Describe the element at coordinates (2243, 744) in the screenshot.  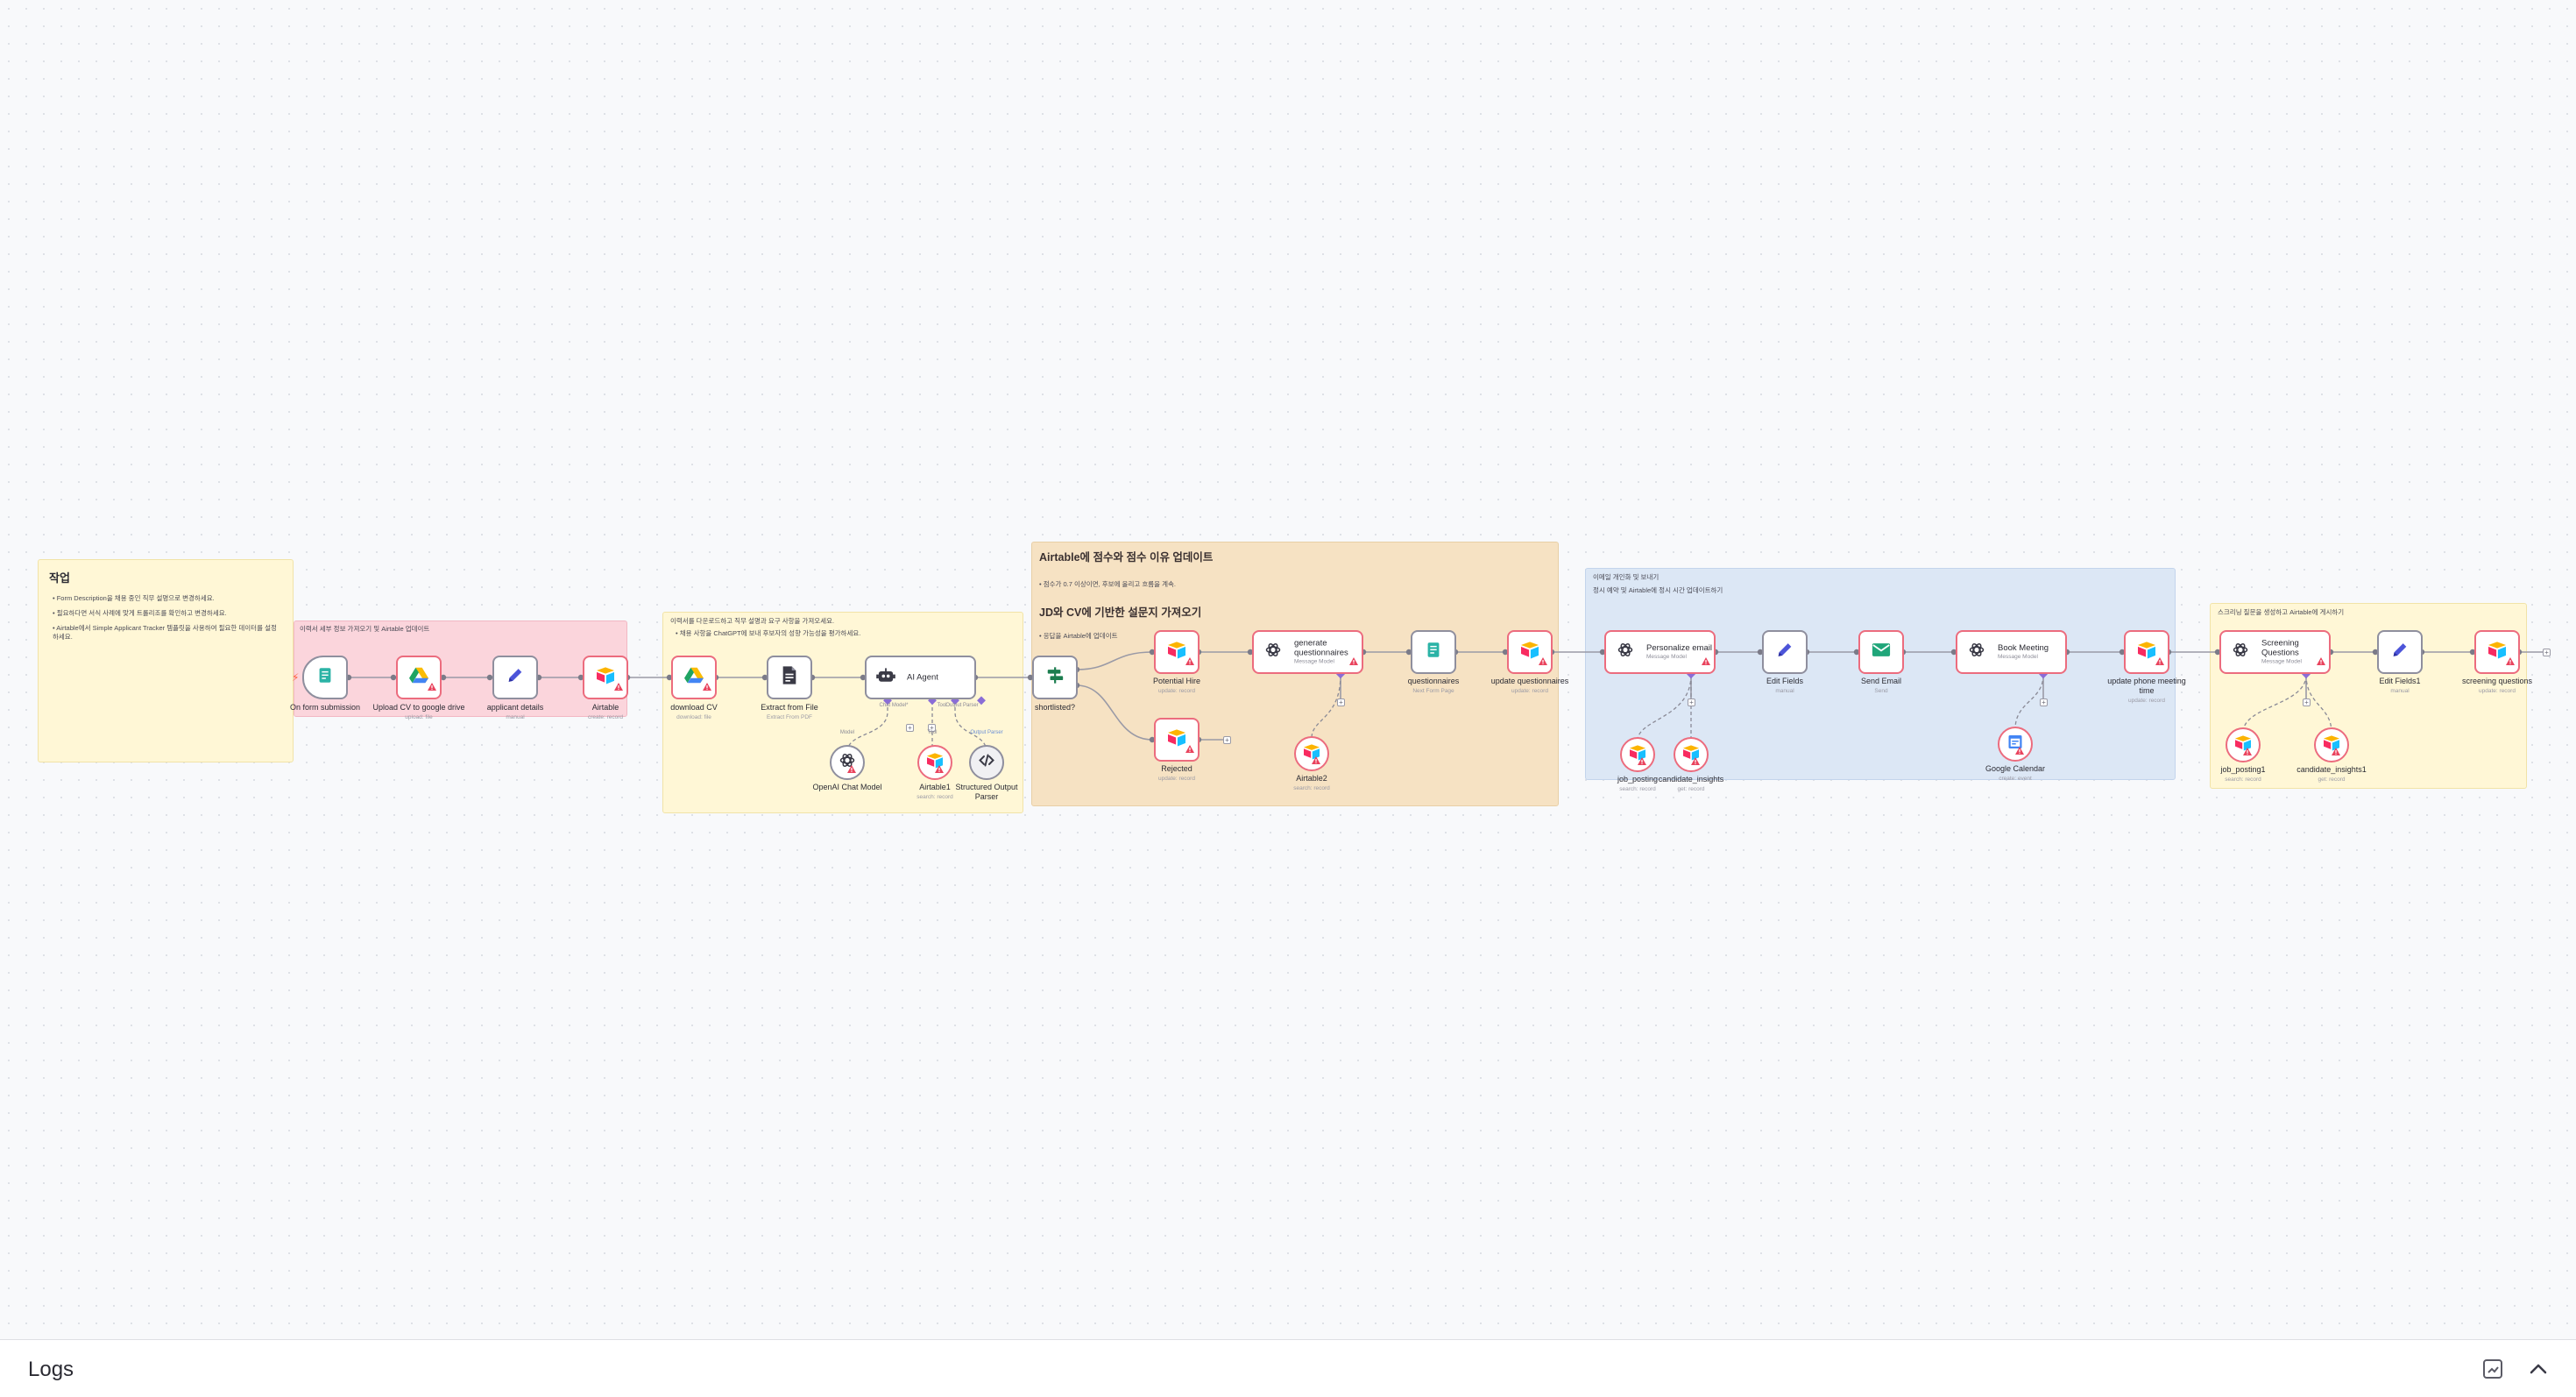
I see `node-job-posting1` at that location.